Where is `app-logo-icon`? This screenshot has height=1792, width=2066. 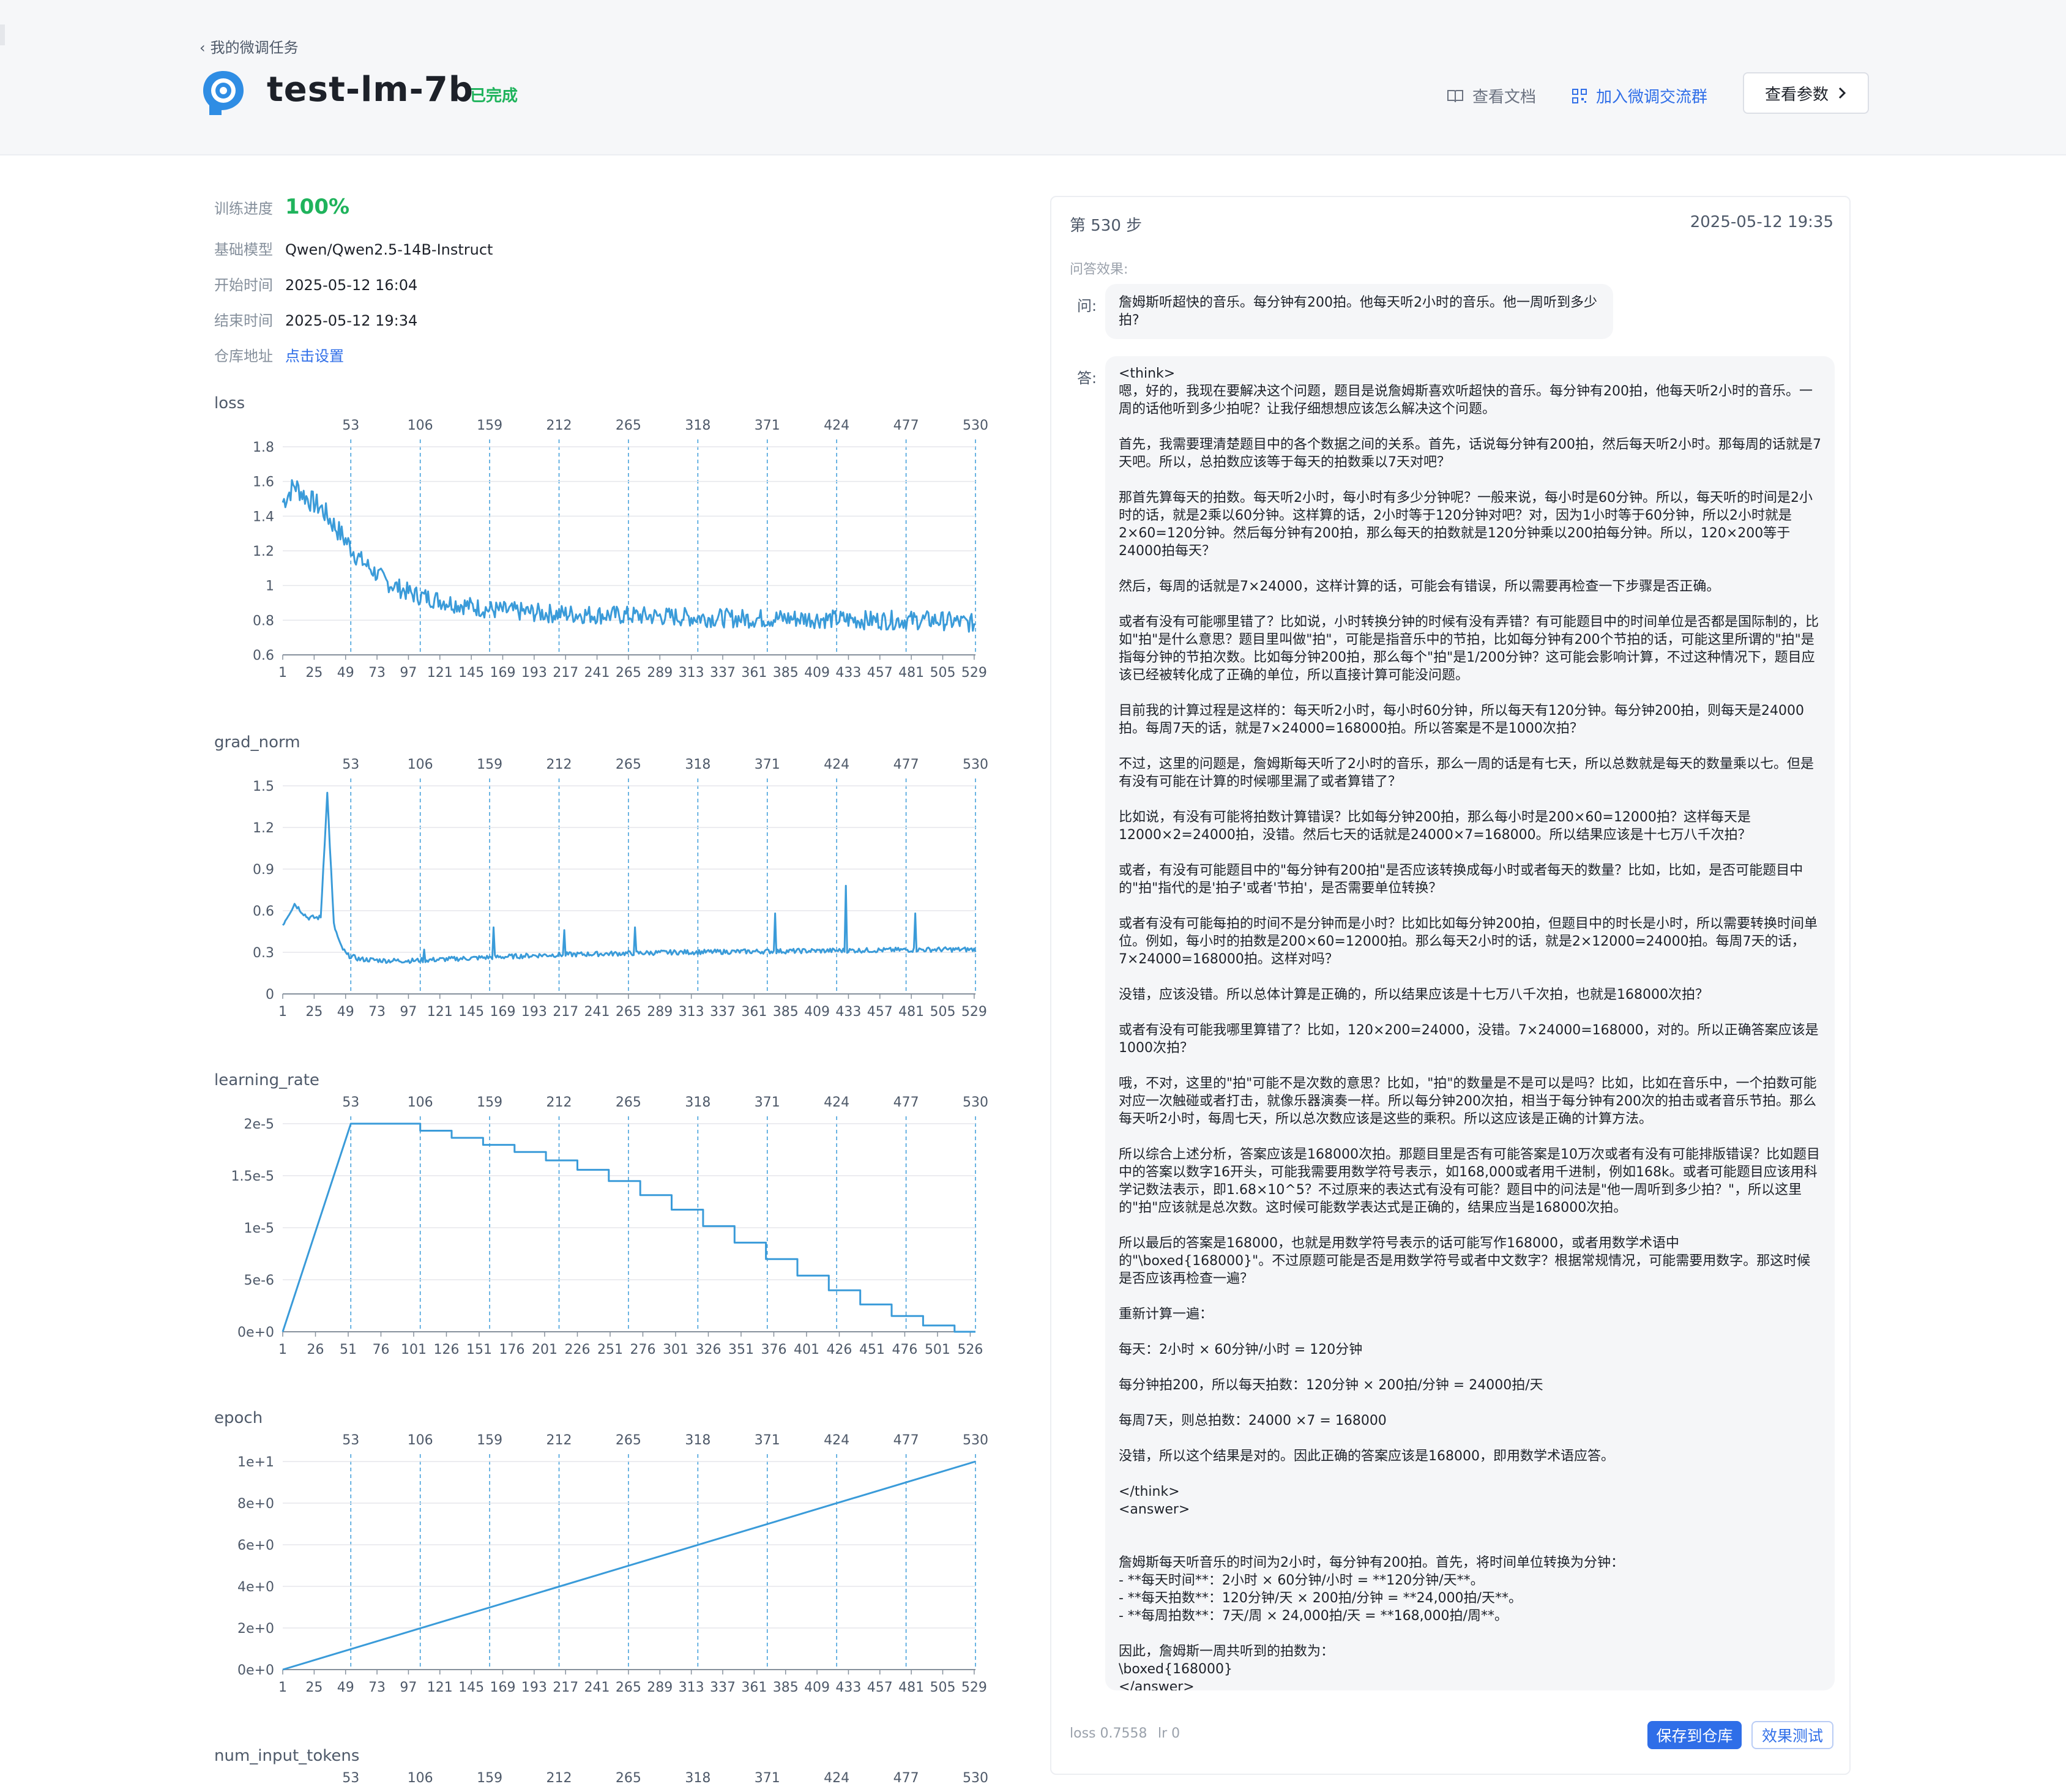
app-logo-icon is located at coordinates (223, 93).